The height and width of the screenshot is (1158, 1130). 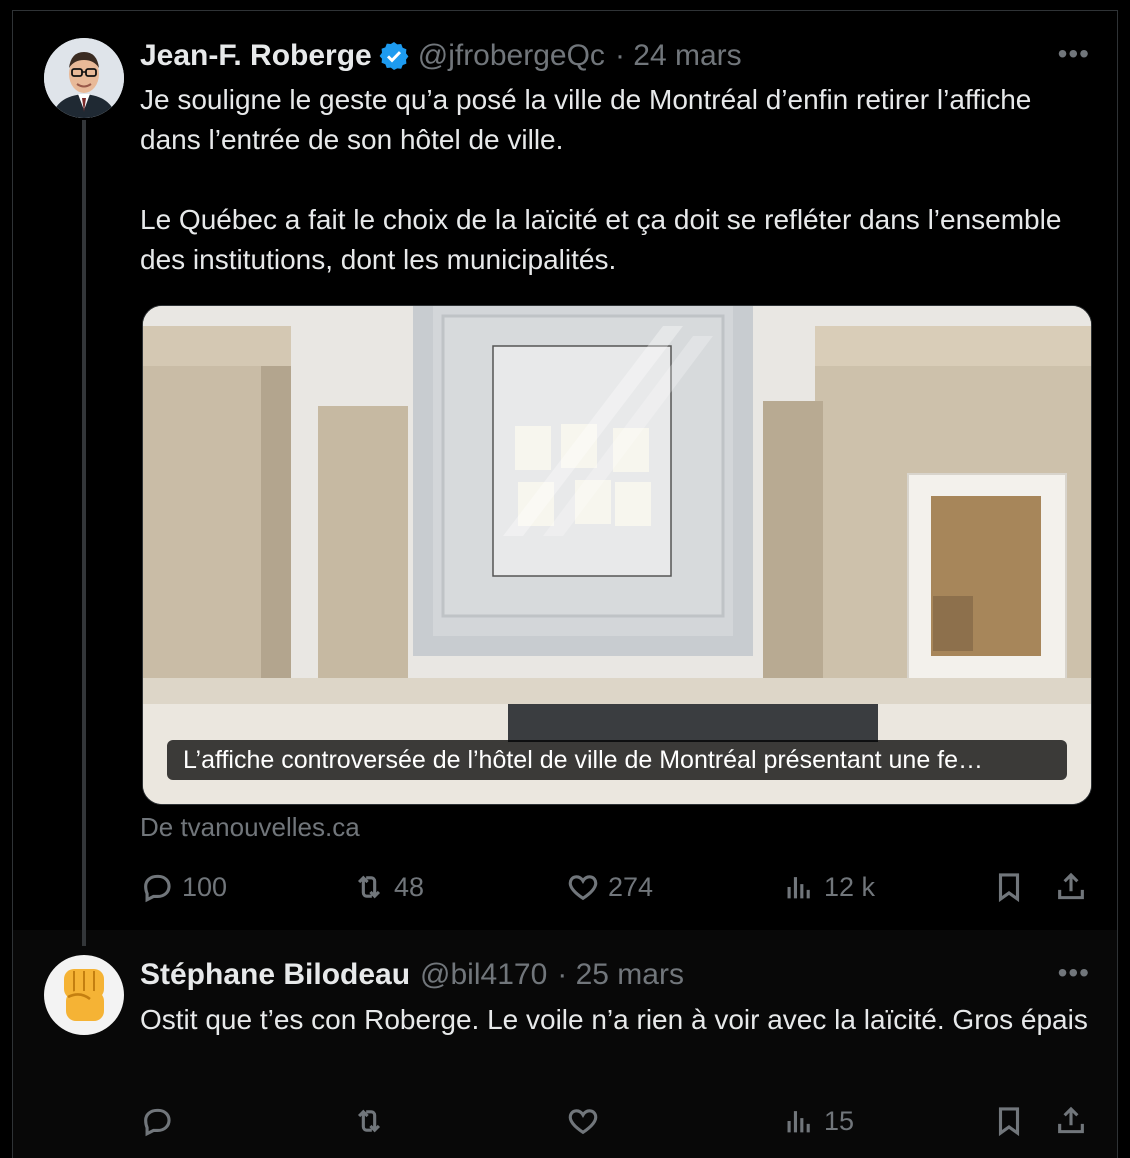 I want to click on tweet-actions: 100 48 274 12 k, so click(x=617, y=890).